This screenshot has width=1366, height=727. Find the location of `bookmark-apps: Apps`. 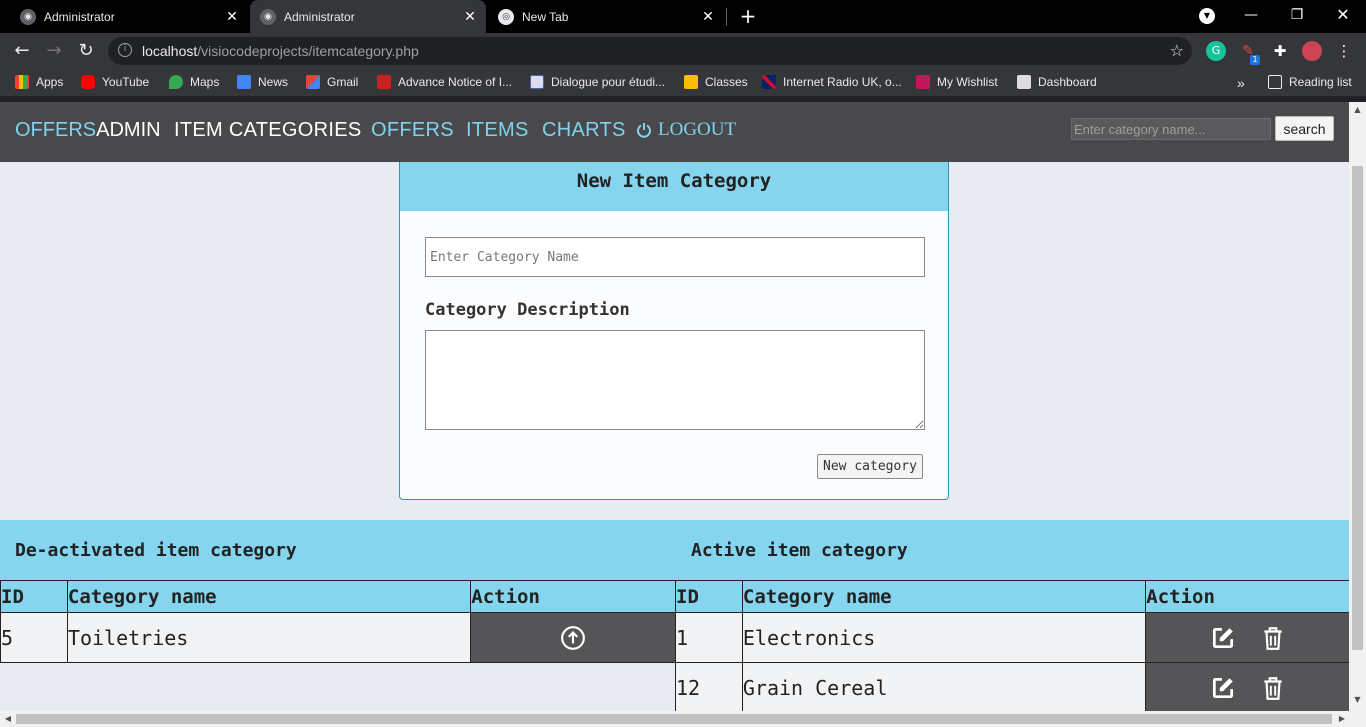

bookmark-apps: Apps is located at coordinates (39, 82).